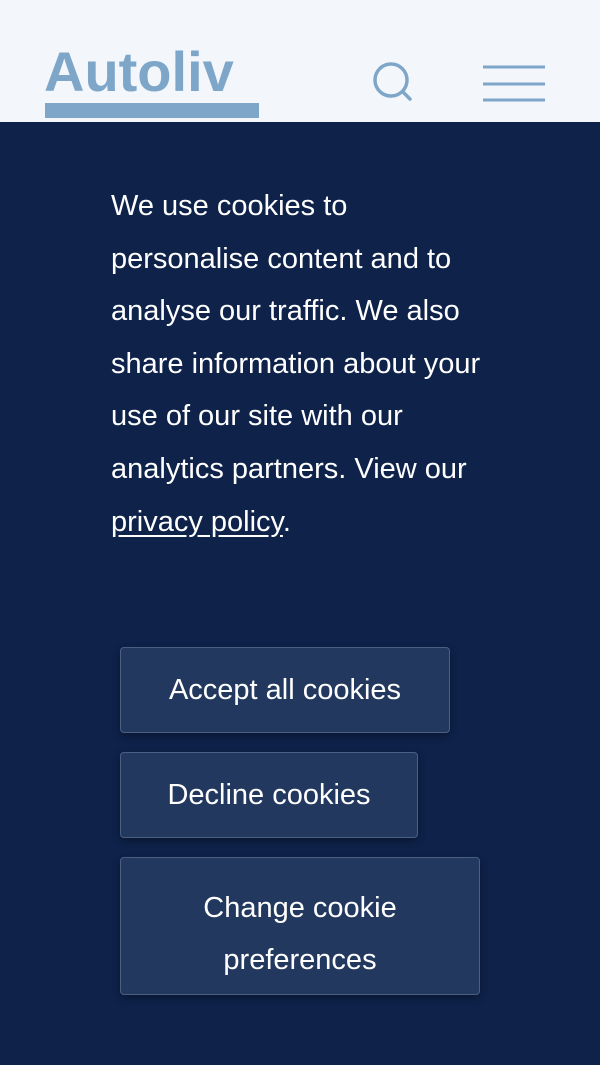 This screenshot has width=600, height=1065. What do you see at coordinates (197, 522) in the screenshot?
I see `privacy-policy-link: privacy policy` at bounding box center [197, 522].